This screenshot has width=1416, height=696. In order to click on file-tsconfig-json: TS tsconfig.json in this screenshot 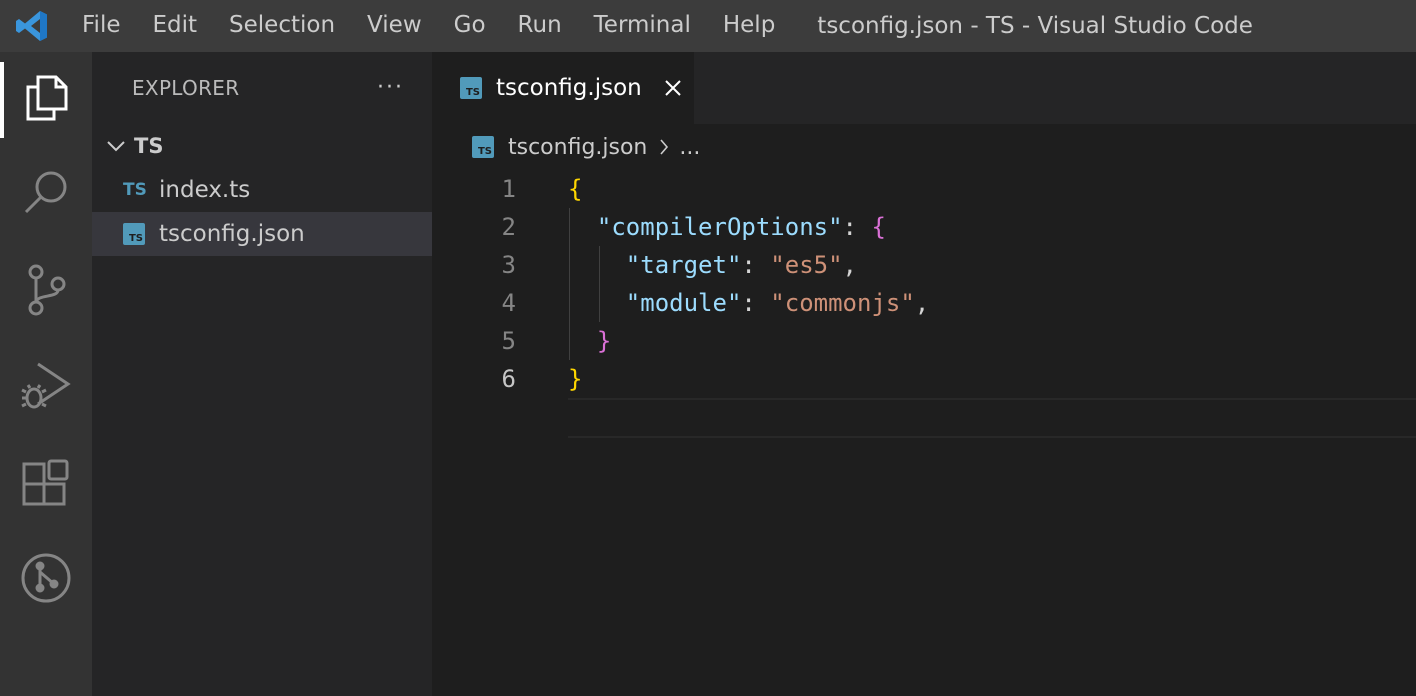, I will do `click(262, 234)`.